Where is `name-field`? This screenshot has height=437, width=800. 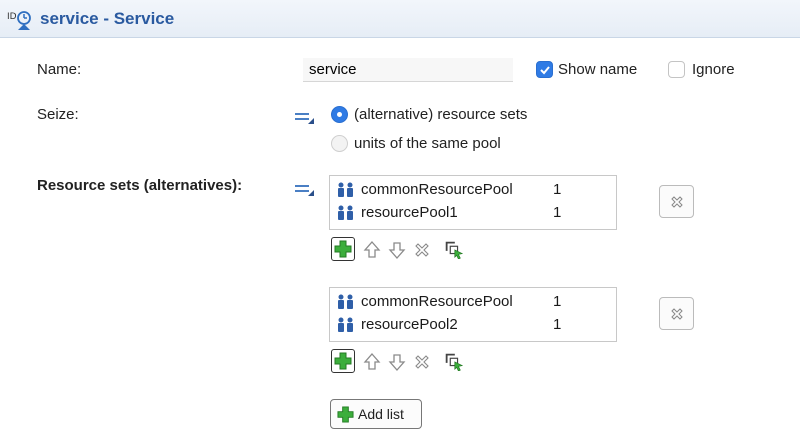 name-field is located at coordinates (408, 70).